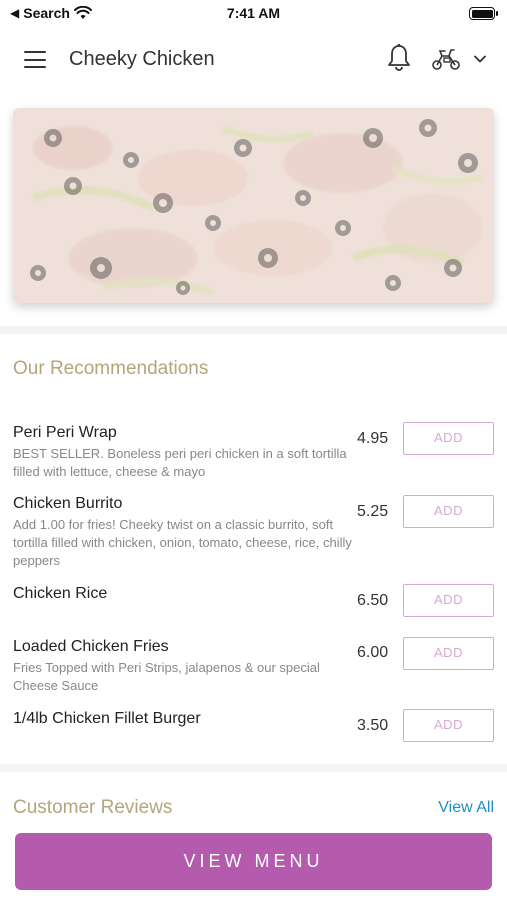  Describe the element at coordinates (373, 511) in the screenshot. I see `item-price: 5.25` at that location.